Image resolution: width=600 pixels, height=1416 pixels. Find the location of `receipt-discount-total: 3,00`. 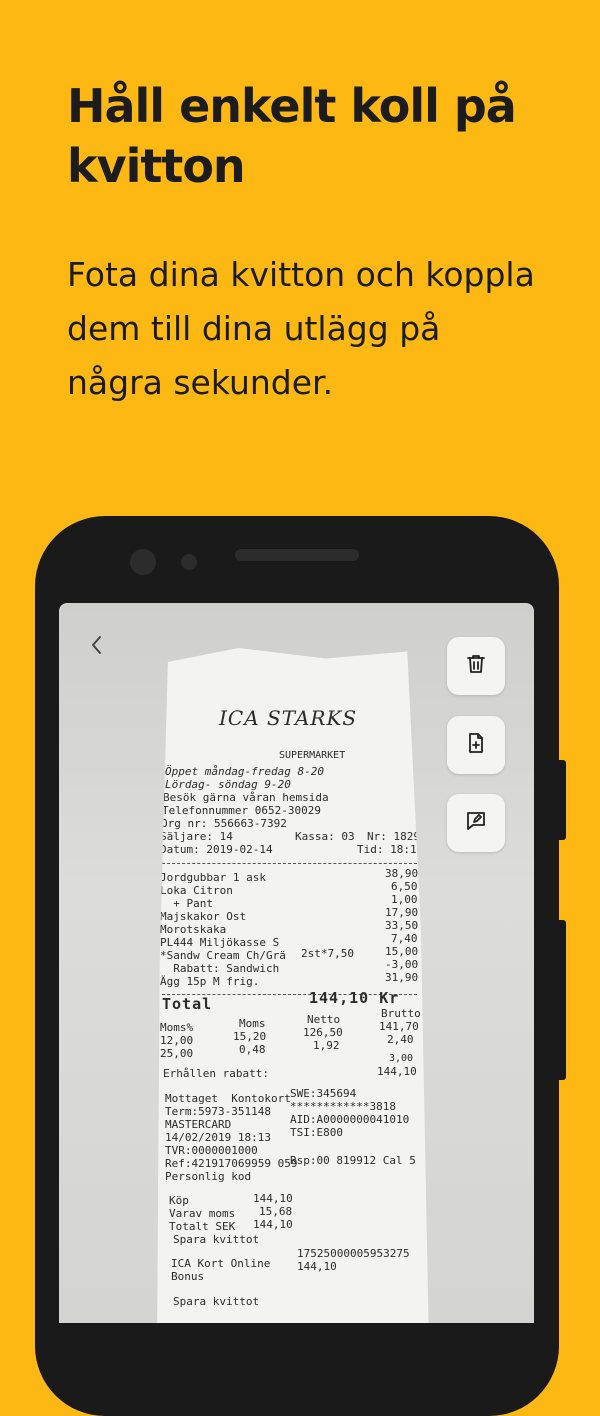

receipt-discount-total: 3,00 is located at coordinates (401, 1058).